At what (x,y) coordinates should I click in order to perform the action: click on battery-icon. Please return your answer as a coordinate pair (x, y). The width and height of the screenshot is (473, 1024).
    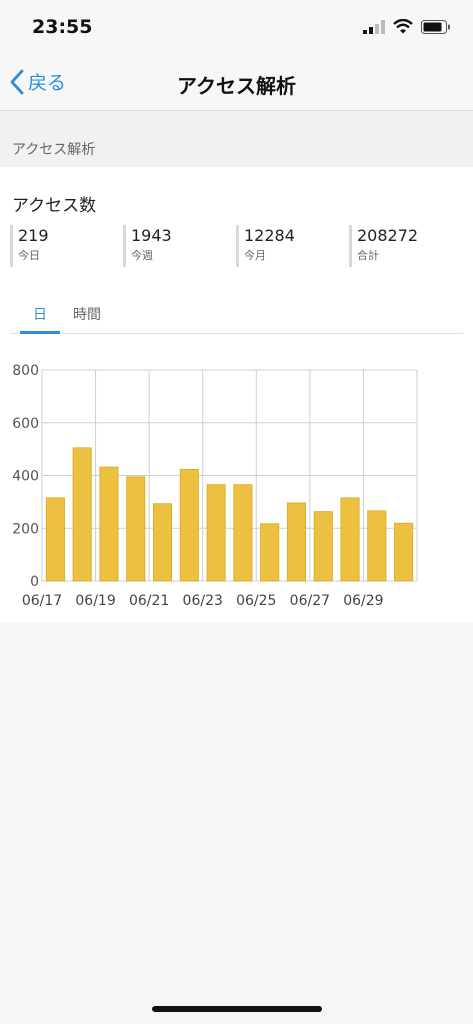
    Looking at the image, I should click on (435, 26).